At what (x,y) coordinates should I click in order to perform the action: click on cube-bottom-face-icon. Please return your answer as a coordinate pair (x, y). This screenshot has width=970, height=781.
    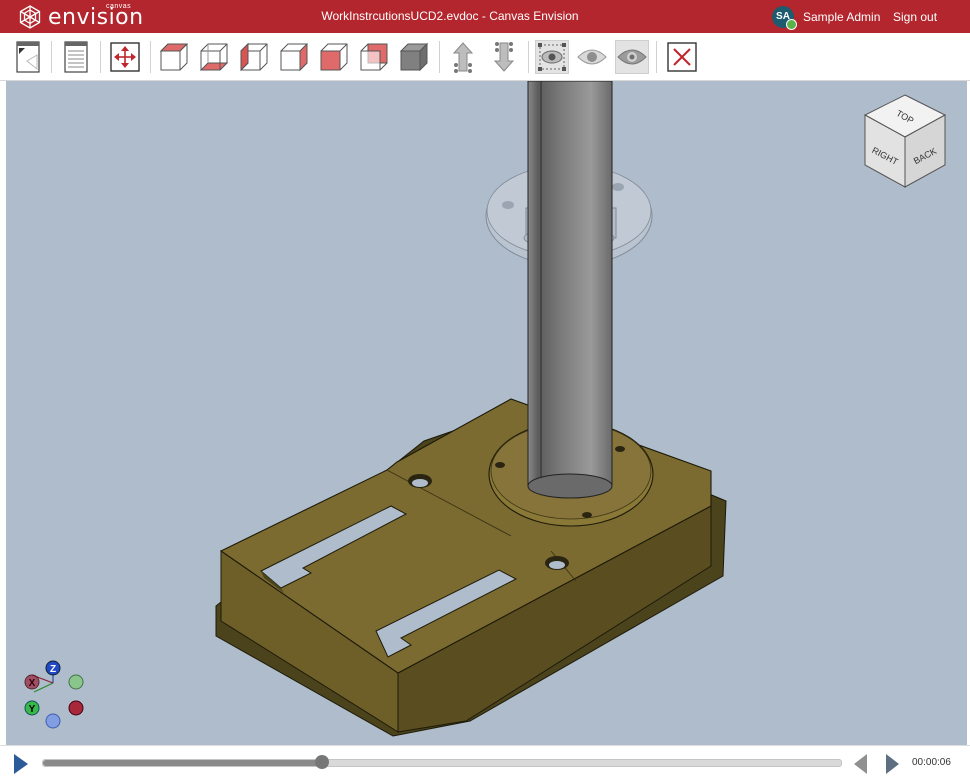
    Looking at the image, I should click on (214, 57).